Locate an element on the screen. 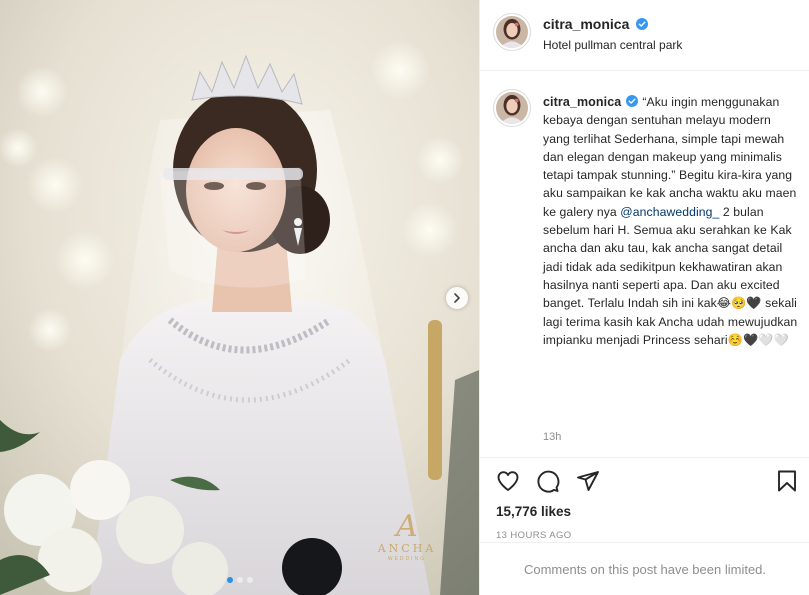  carousel-indicator is located at coordinates (239, 580).